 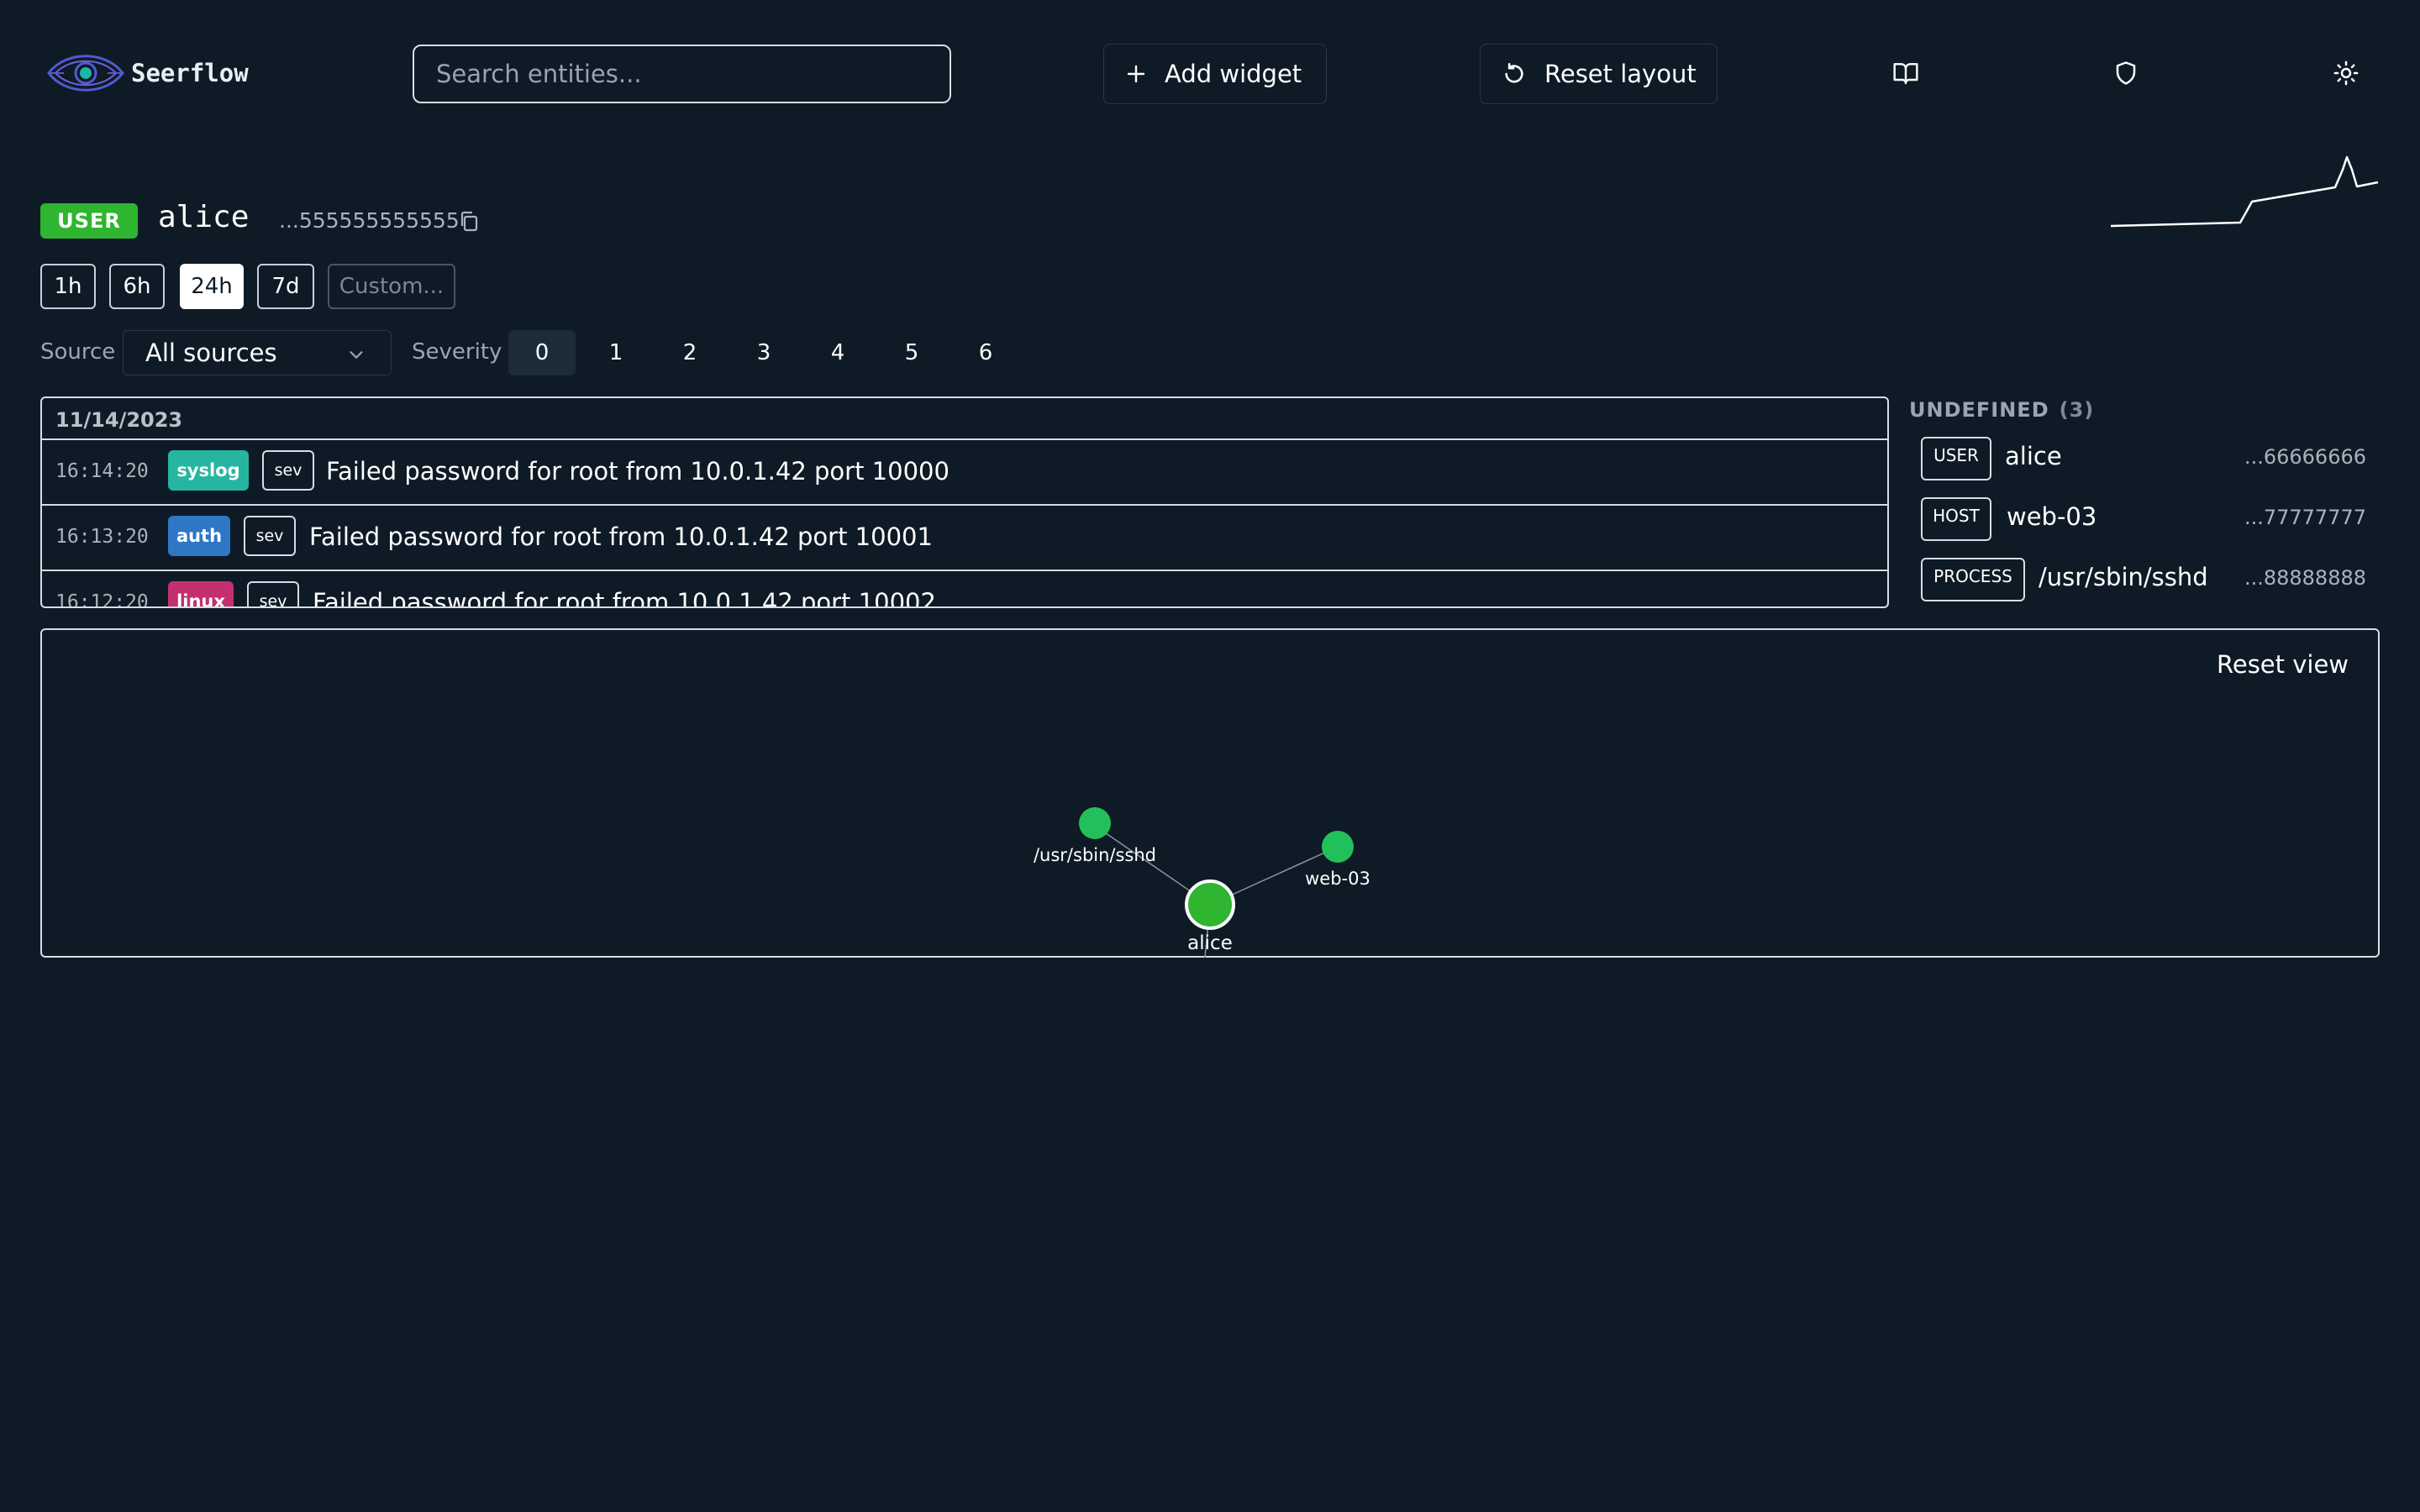 I want to click on entity-id: ...555555555555, so click(x=369, y=220).